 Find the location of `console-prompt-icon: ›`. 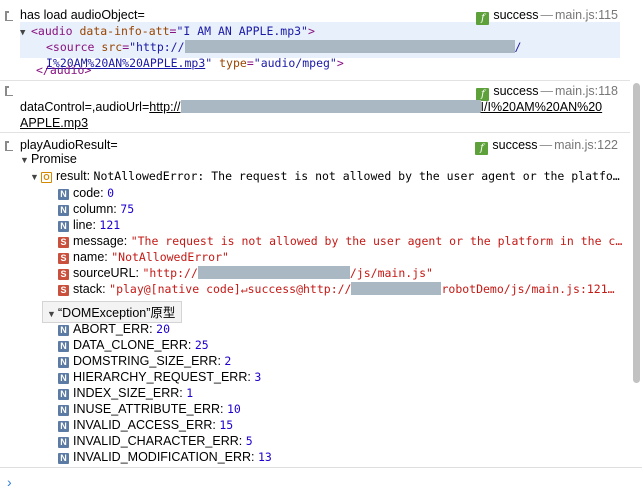

console-prompt-icon: › is located at coordinates (9, 482).